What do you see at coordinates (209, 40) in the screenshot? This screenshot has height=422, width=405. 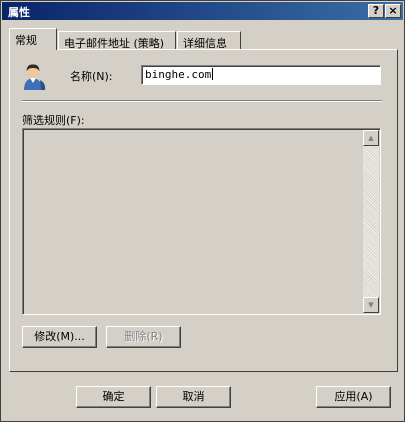 I see `tab-details: 详细信息` at bounding box center [209, 40].